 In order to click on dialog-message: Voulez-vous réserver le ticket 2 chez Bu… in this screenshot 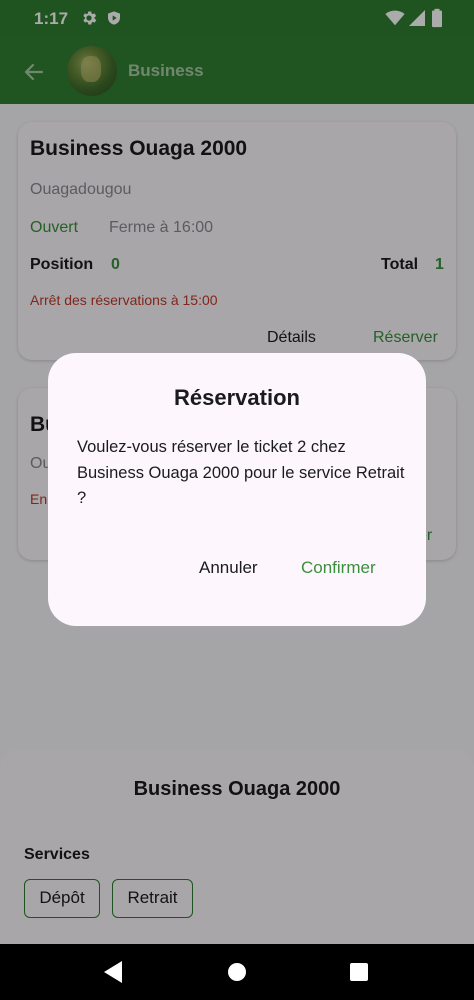, I will do `click(241, 472)`.